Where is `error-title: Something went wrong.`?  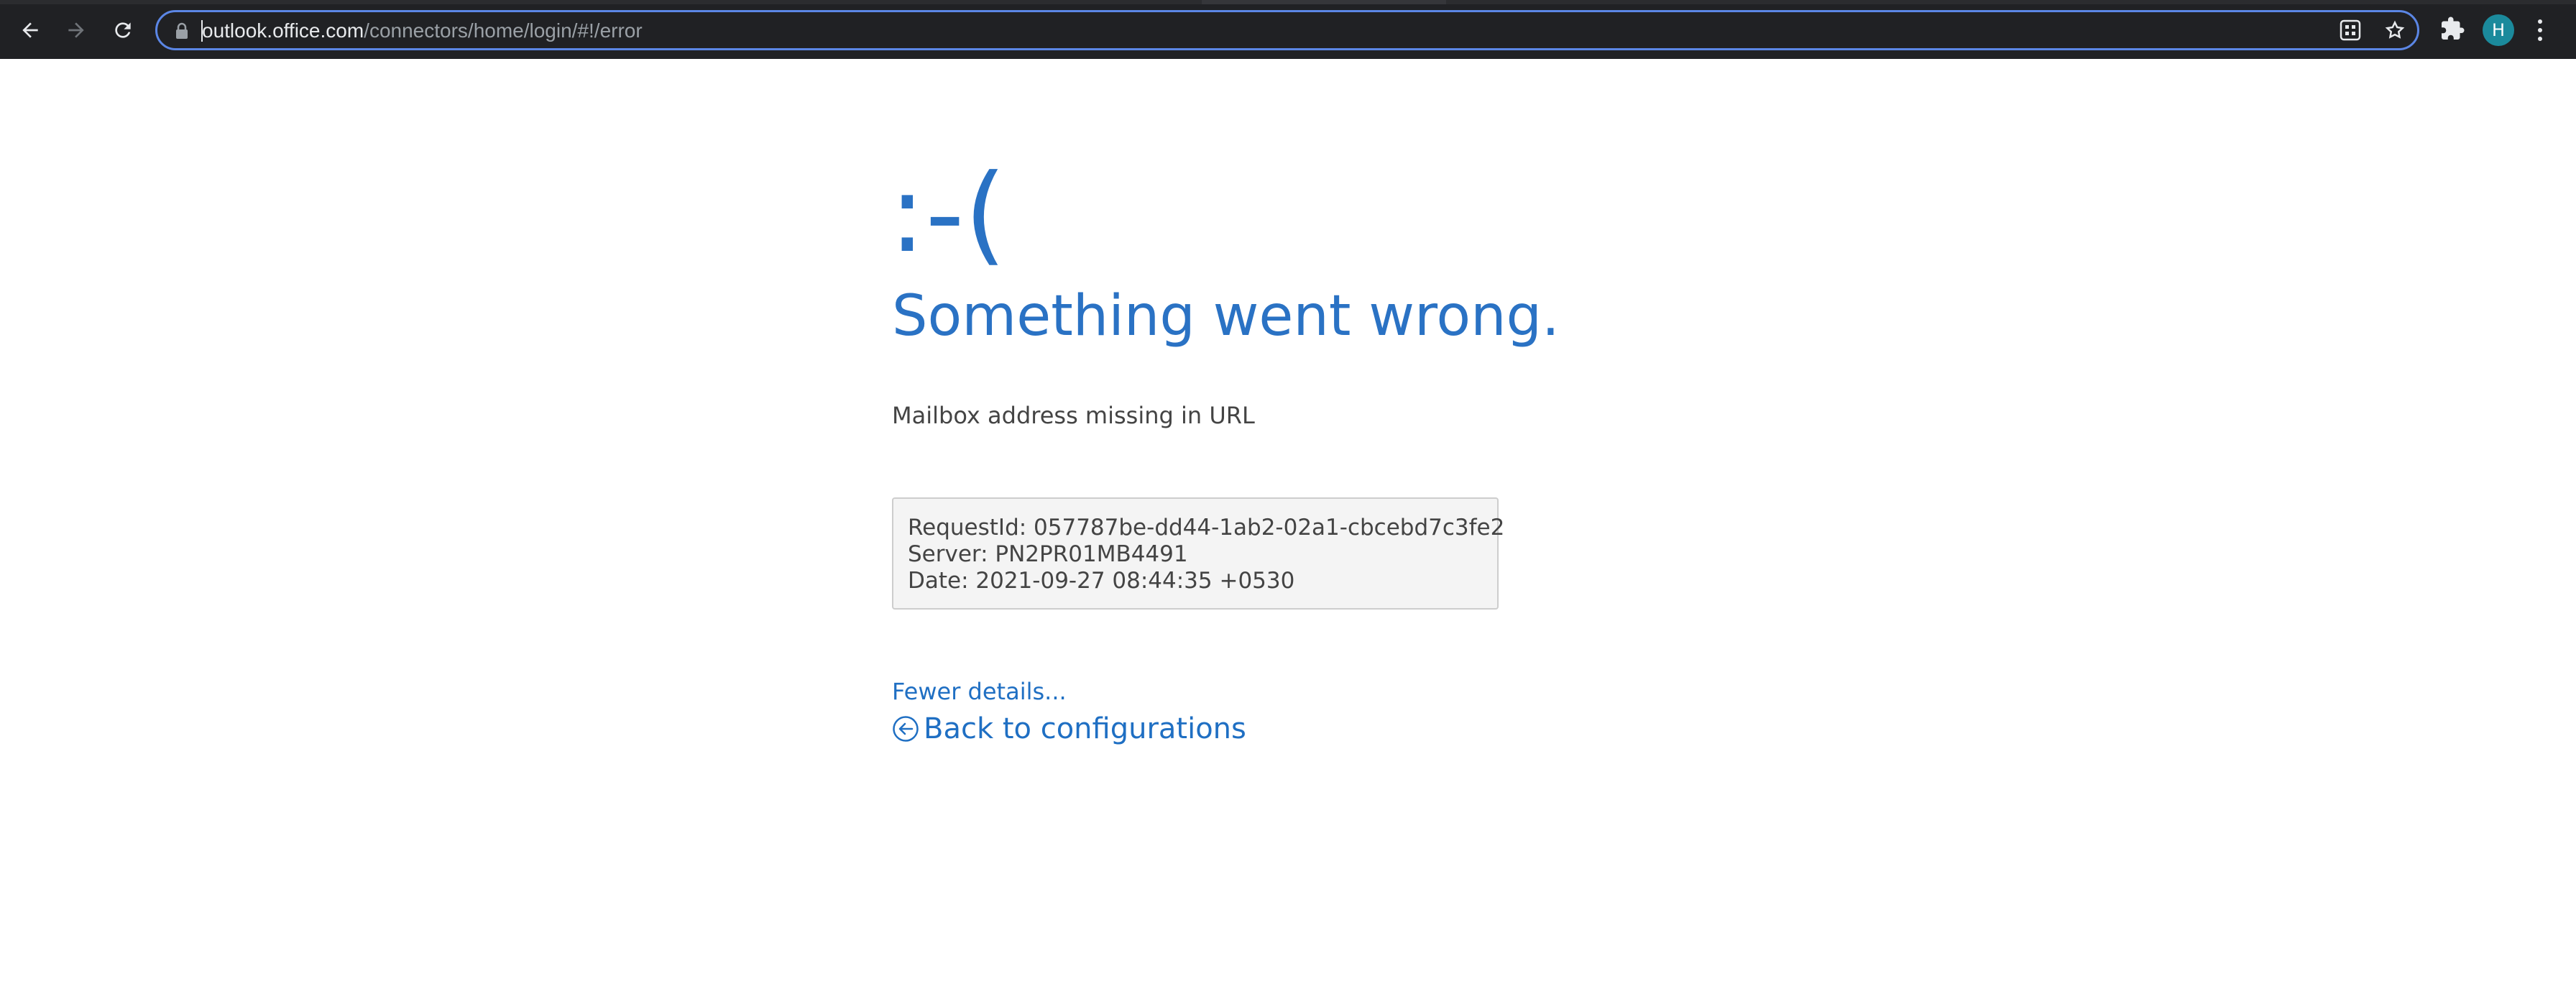 error-title: Something went wrong. is located at coordinates (1226, 316).